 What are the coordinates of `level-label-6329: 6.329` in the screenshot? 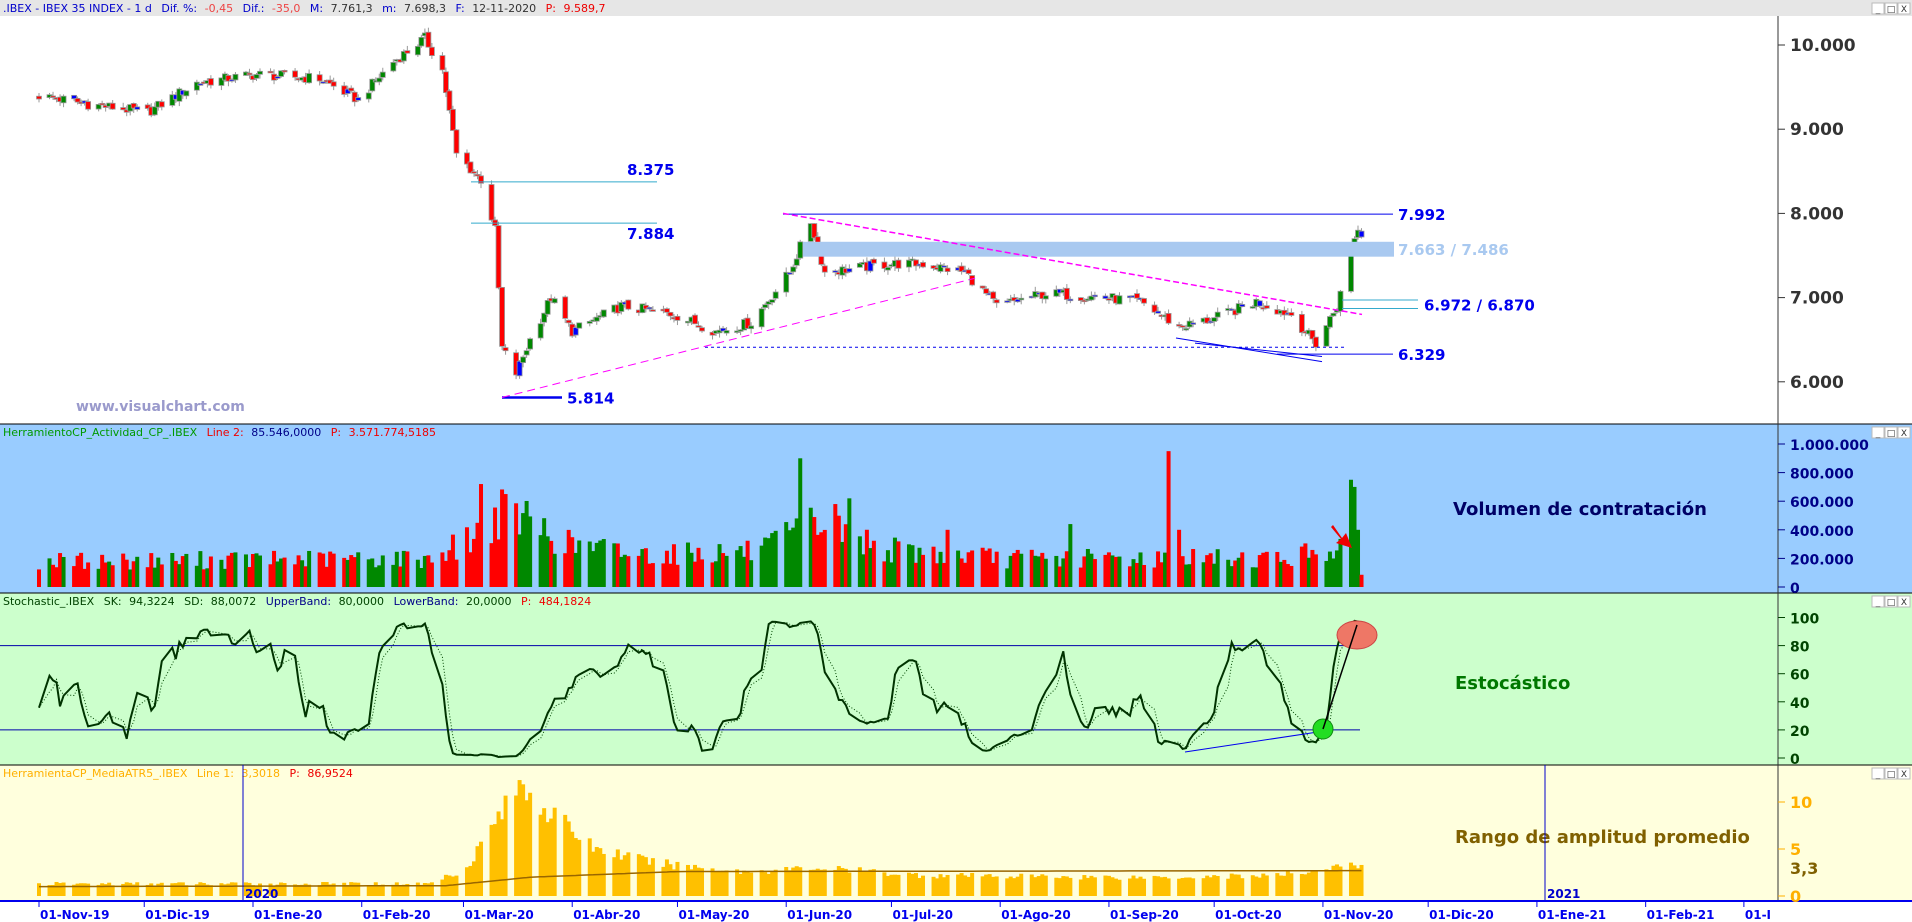 It's located at (1421, 355).